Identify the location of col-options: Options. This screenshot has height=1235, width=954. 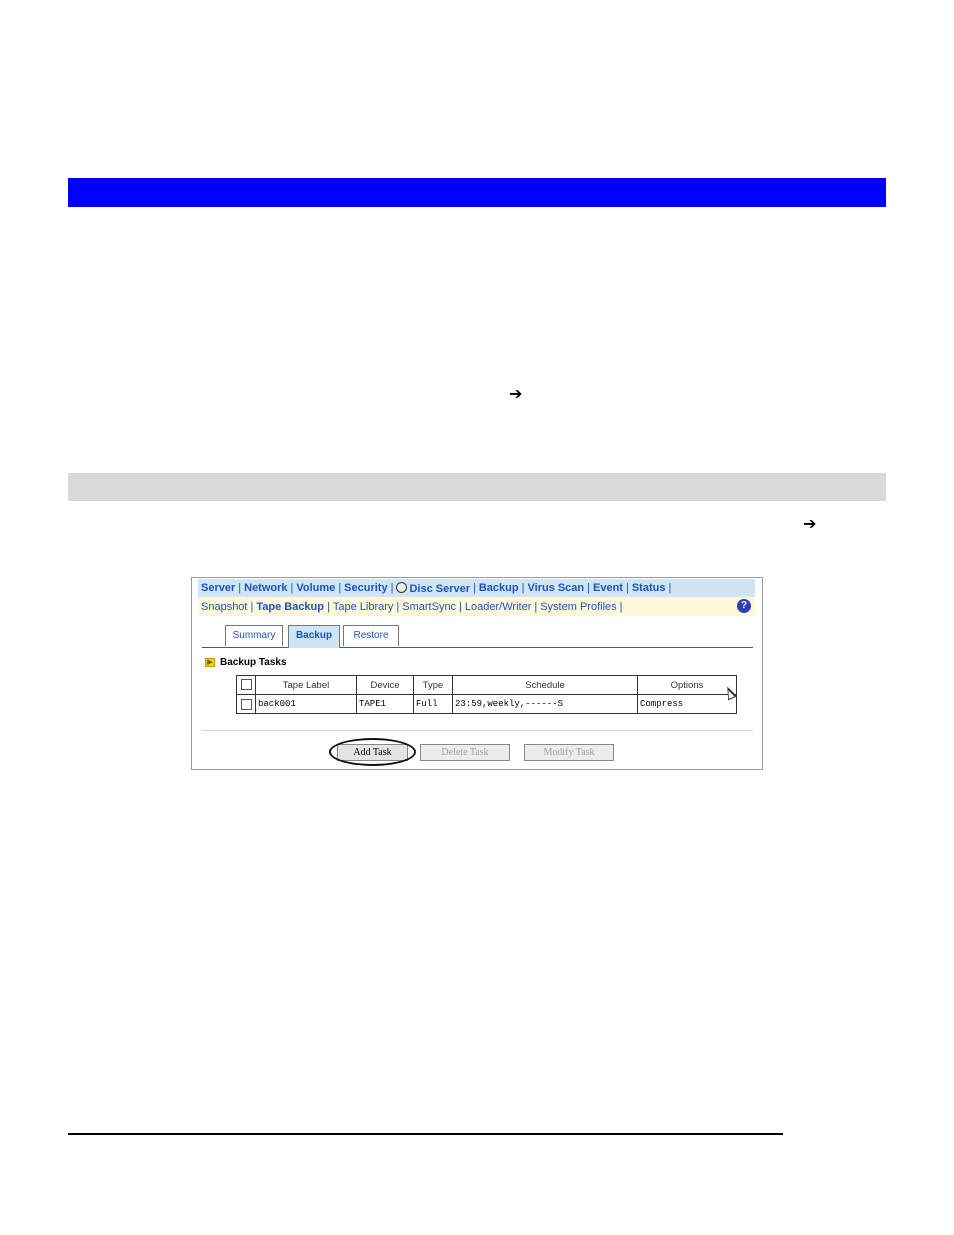
(687, 685).